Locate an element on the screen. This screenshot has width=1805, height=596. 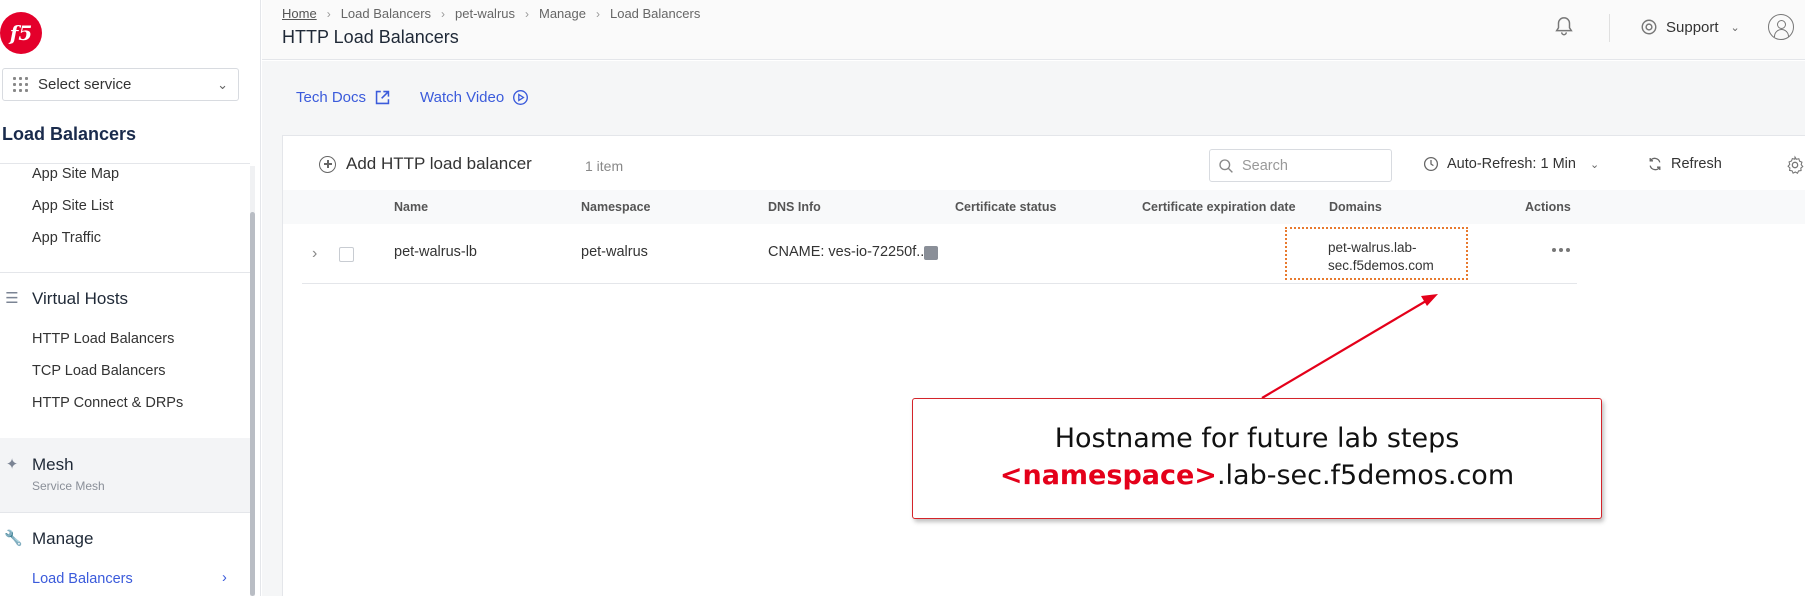
cell-name: pet-walrus-lb is located at coordinates (435, 252).